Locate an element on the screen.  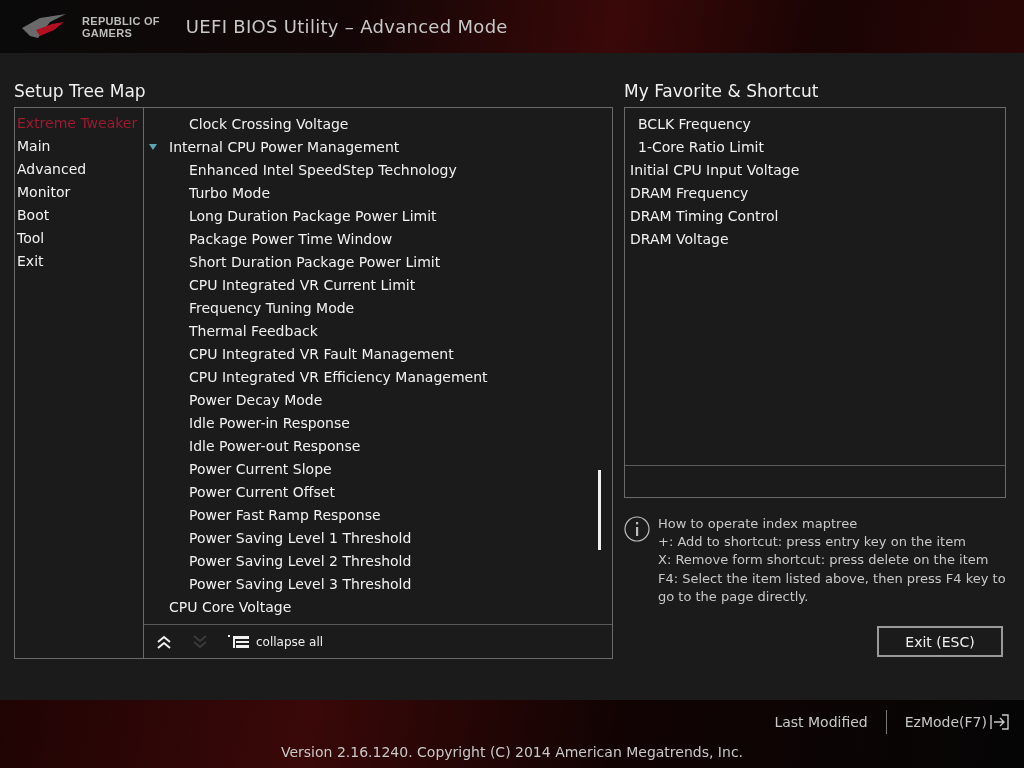
ez-mode-link: EzMode(F7) is located at coordinates (957, 722).